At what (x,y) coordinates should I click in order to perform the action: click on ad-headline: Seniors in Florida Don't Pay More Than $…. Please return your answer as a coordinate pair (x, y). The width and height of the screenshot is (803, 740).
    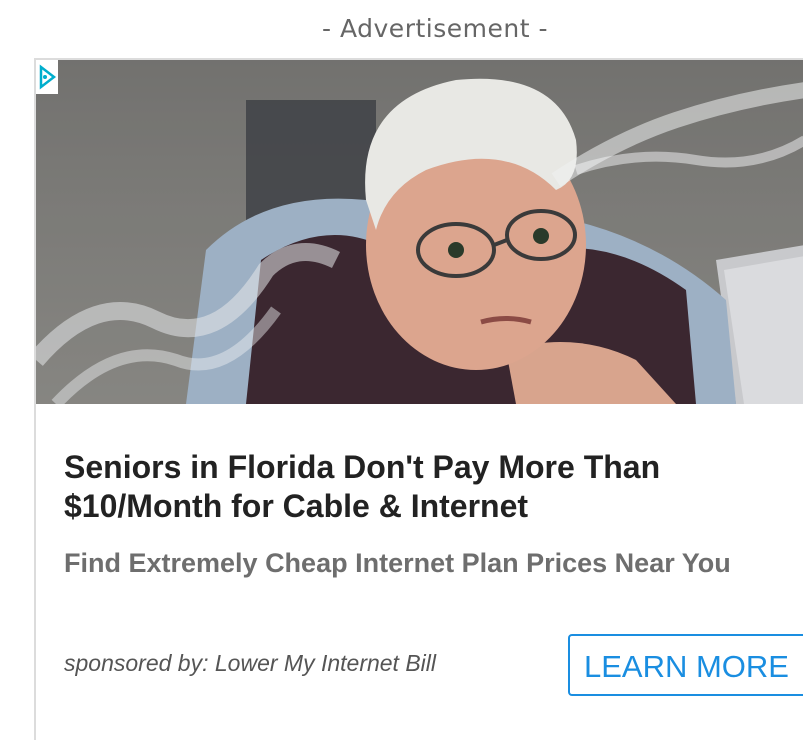
    Looking at the image, I should click on (433, 487).